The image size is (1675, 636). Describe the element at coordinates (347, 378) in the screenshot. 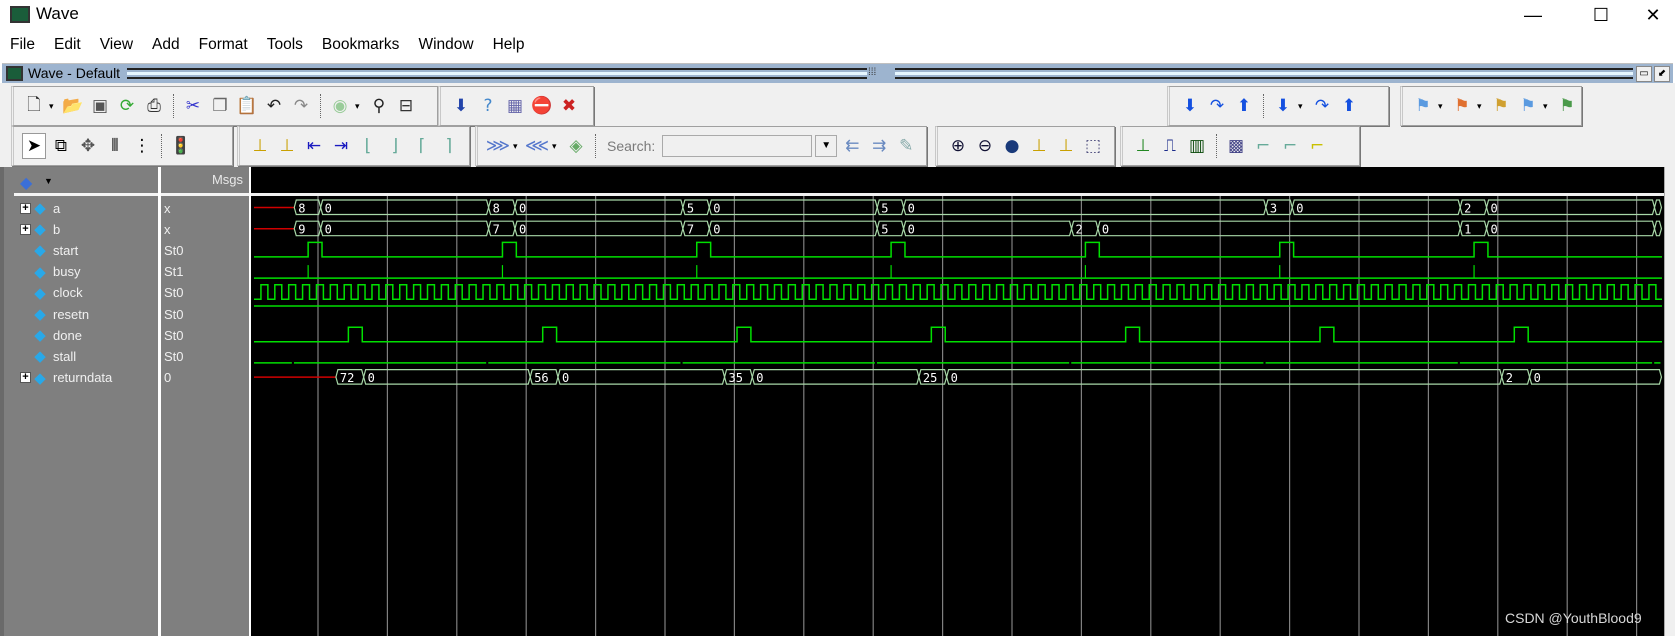

I see `bus-value-label: 72` at that location.